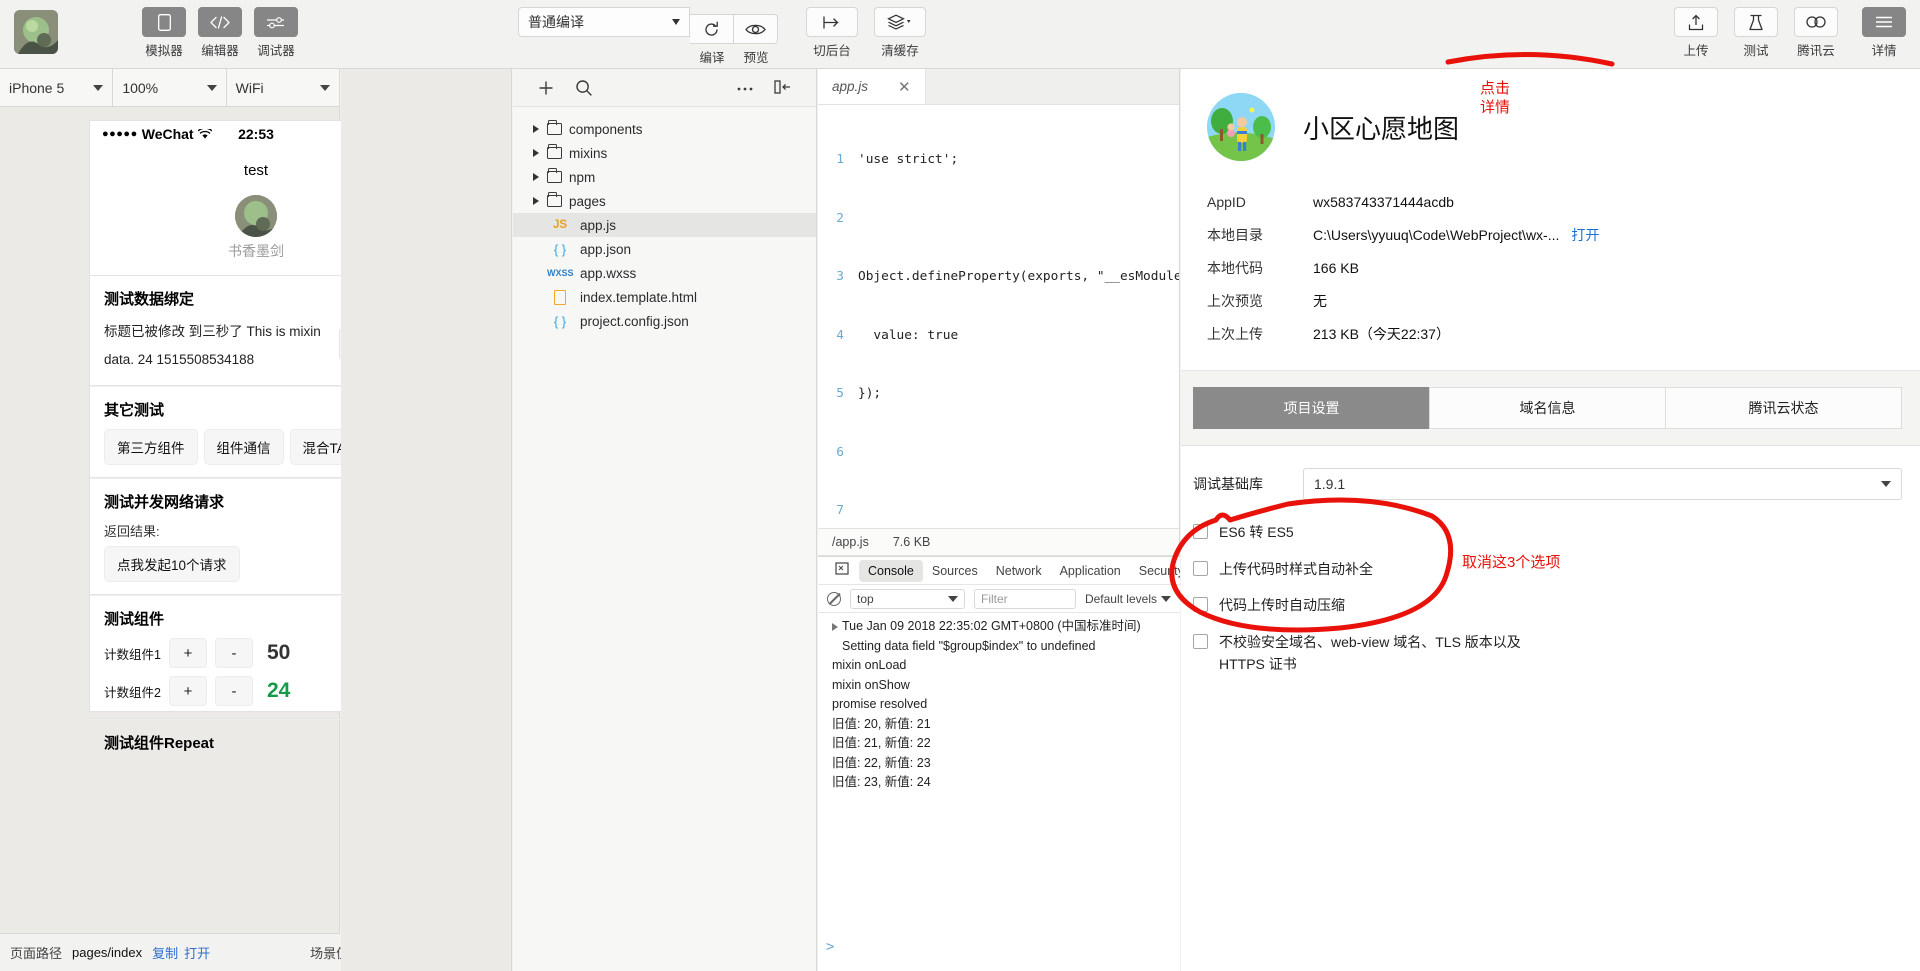 The height and width of the screenshot is (971, 1920). What do you see at coordinates (1756, 22) in the screenshot?
I see `flask-icon` at bounding box center [1756, 22].